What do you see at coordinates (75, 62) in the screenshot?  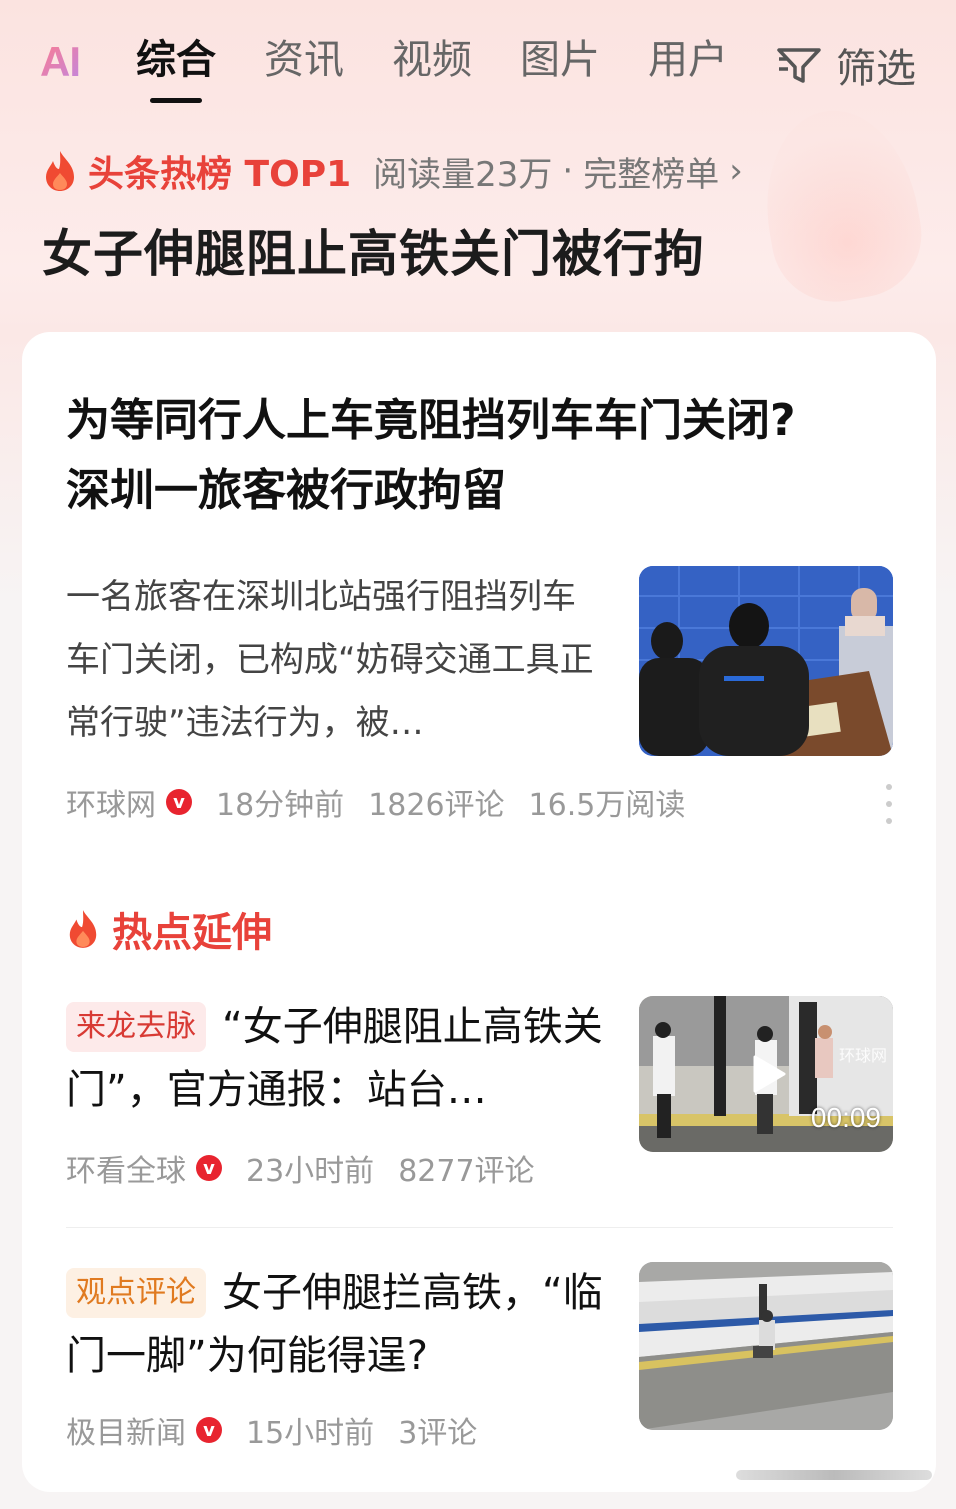 I see `ai-tab: AI` at bounding box center [75, 62].